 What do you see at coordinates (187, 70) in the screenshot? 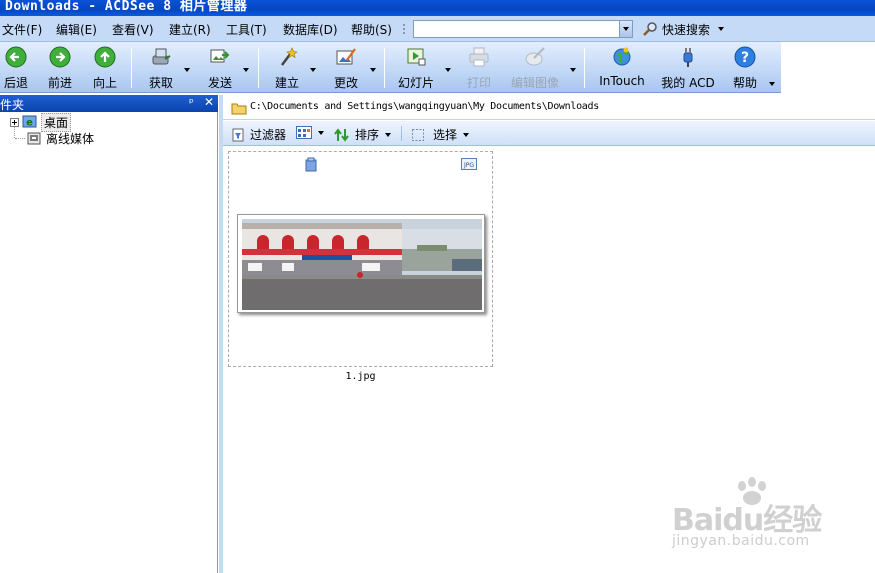
I see `acquire-dropdown-icon` at bounding box center [187, 70].